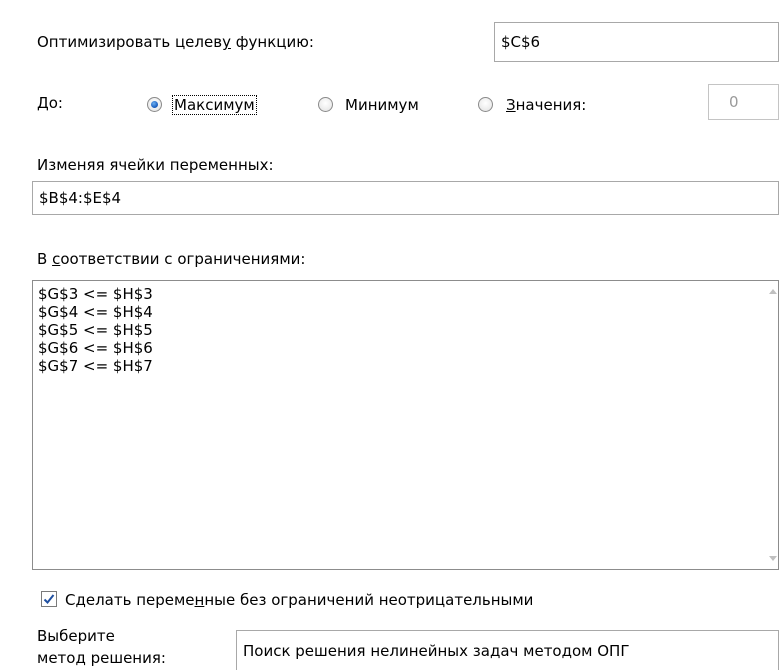 The height and width of the screenshot is (670, 779). Describe the element at coordinates (80, 198) in the screenshot. I see `variables-value: $B$4:$E$4` at that location.